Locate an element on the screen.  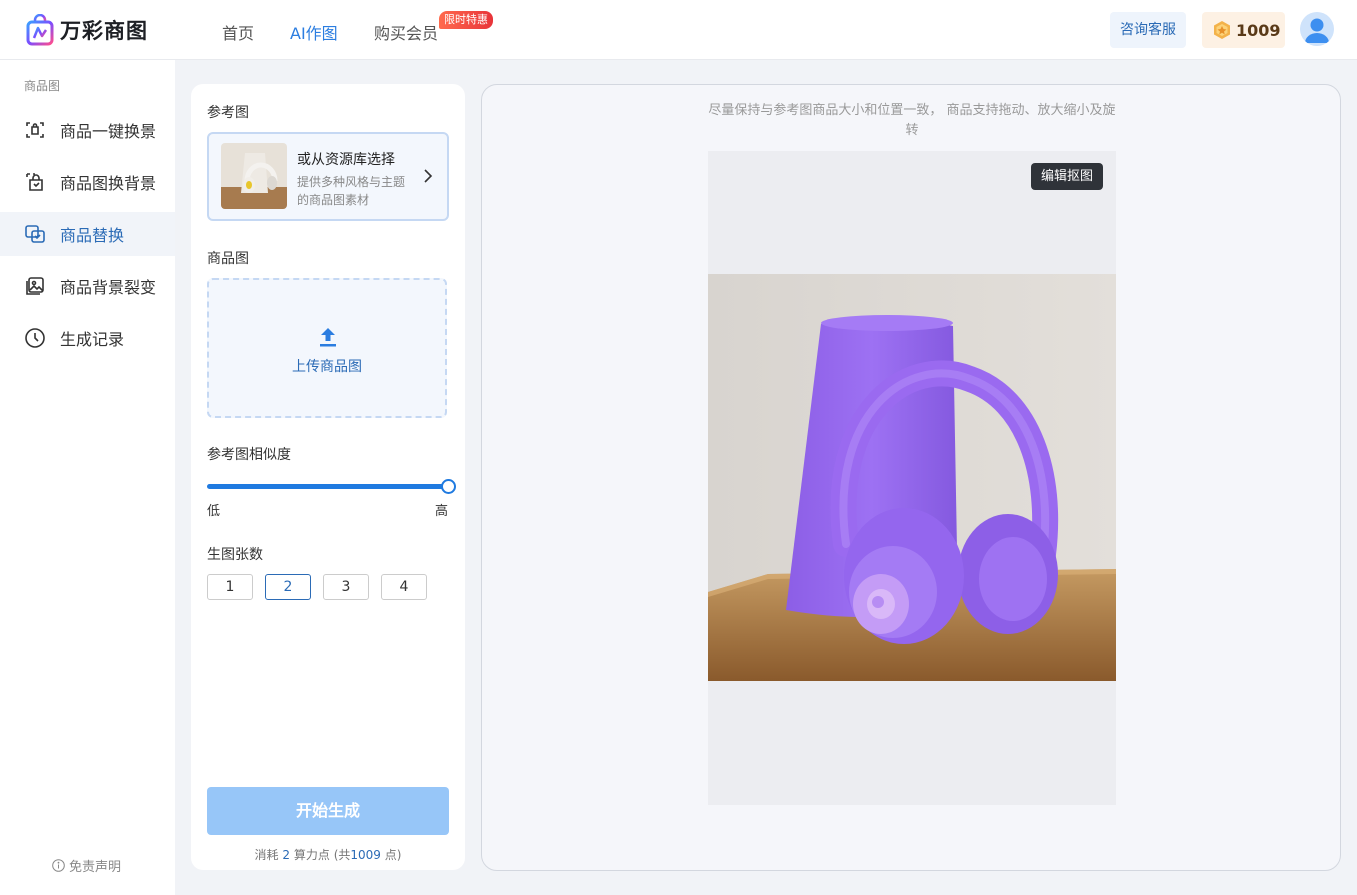
sidebar-item-scene-swap: 商品一键换景 is located at coordinates (87, 130).